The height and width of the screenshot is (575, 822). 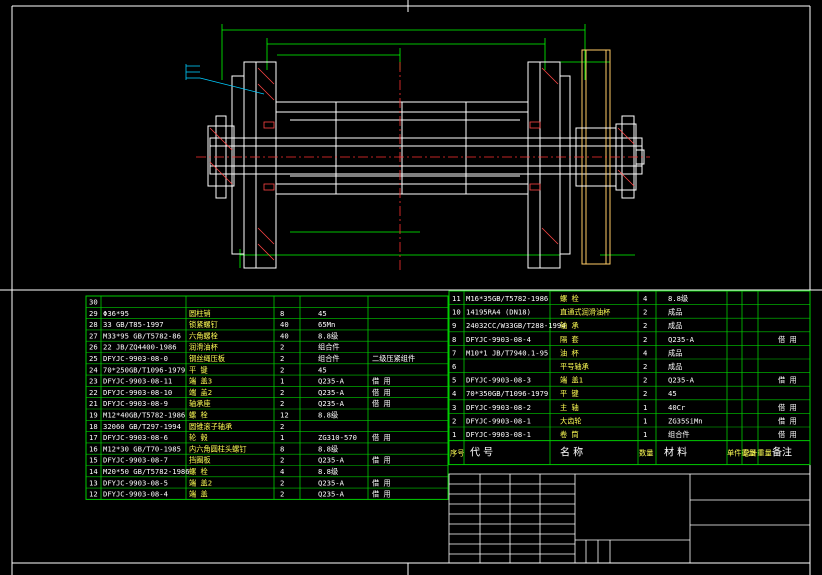 I want to click on bom-left-row-code: DFYJC-9903-08-4, so click(x=135, y=494).